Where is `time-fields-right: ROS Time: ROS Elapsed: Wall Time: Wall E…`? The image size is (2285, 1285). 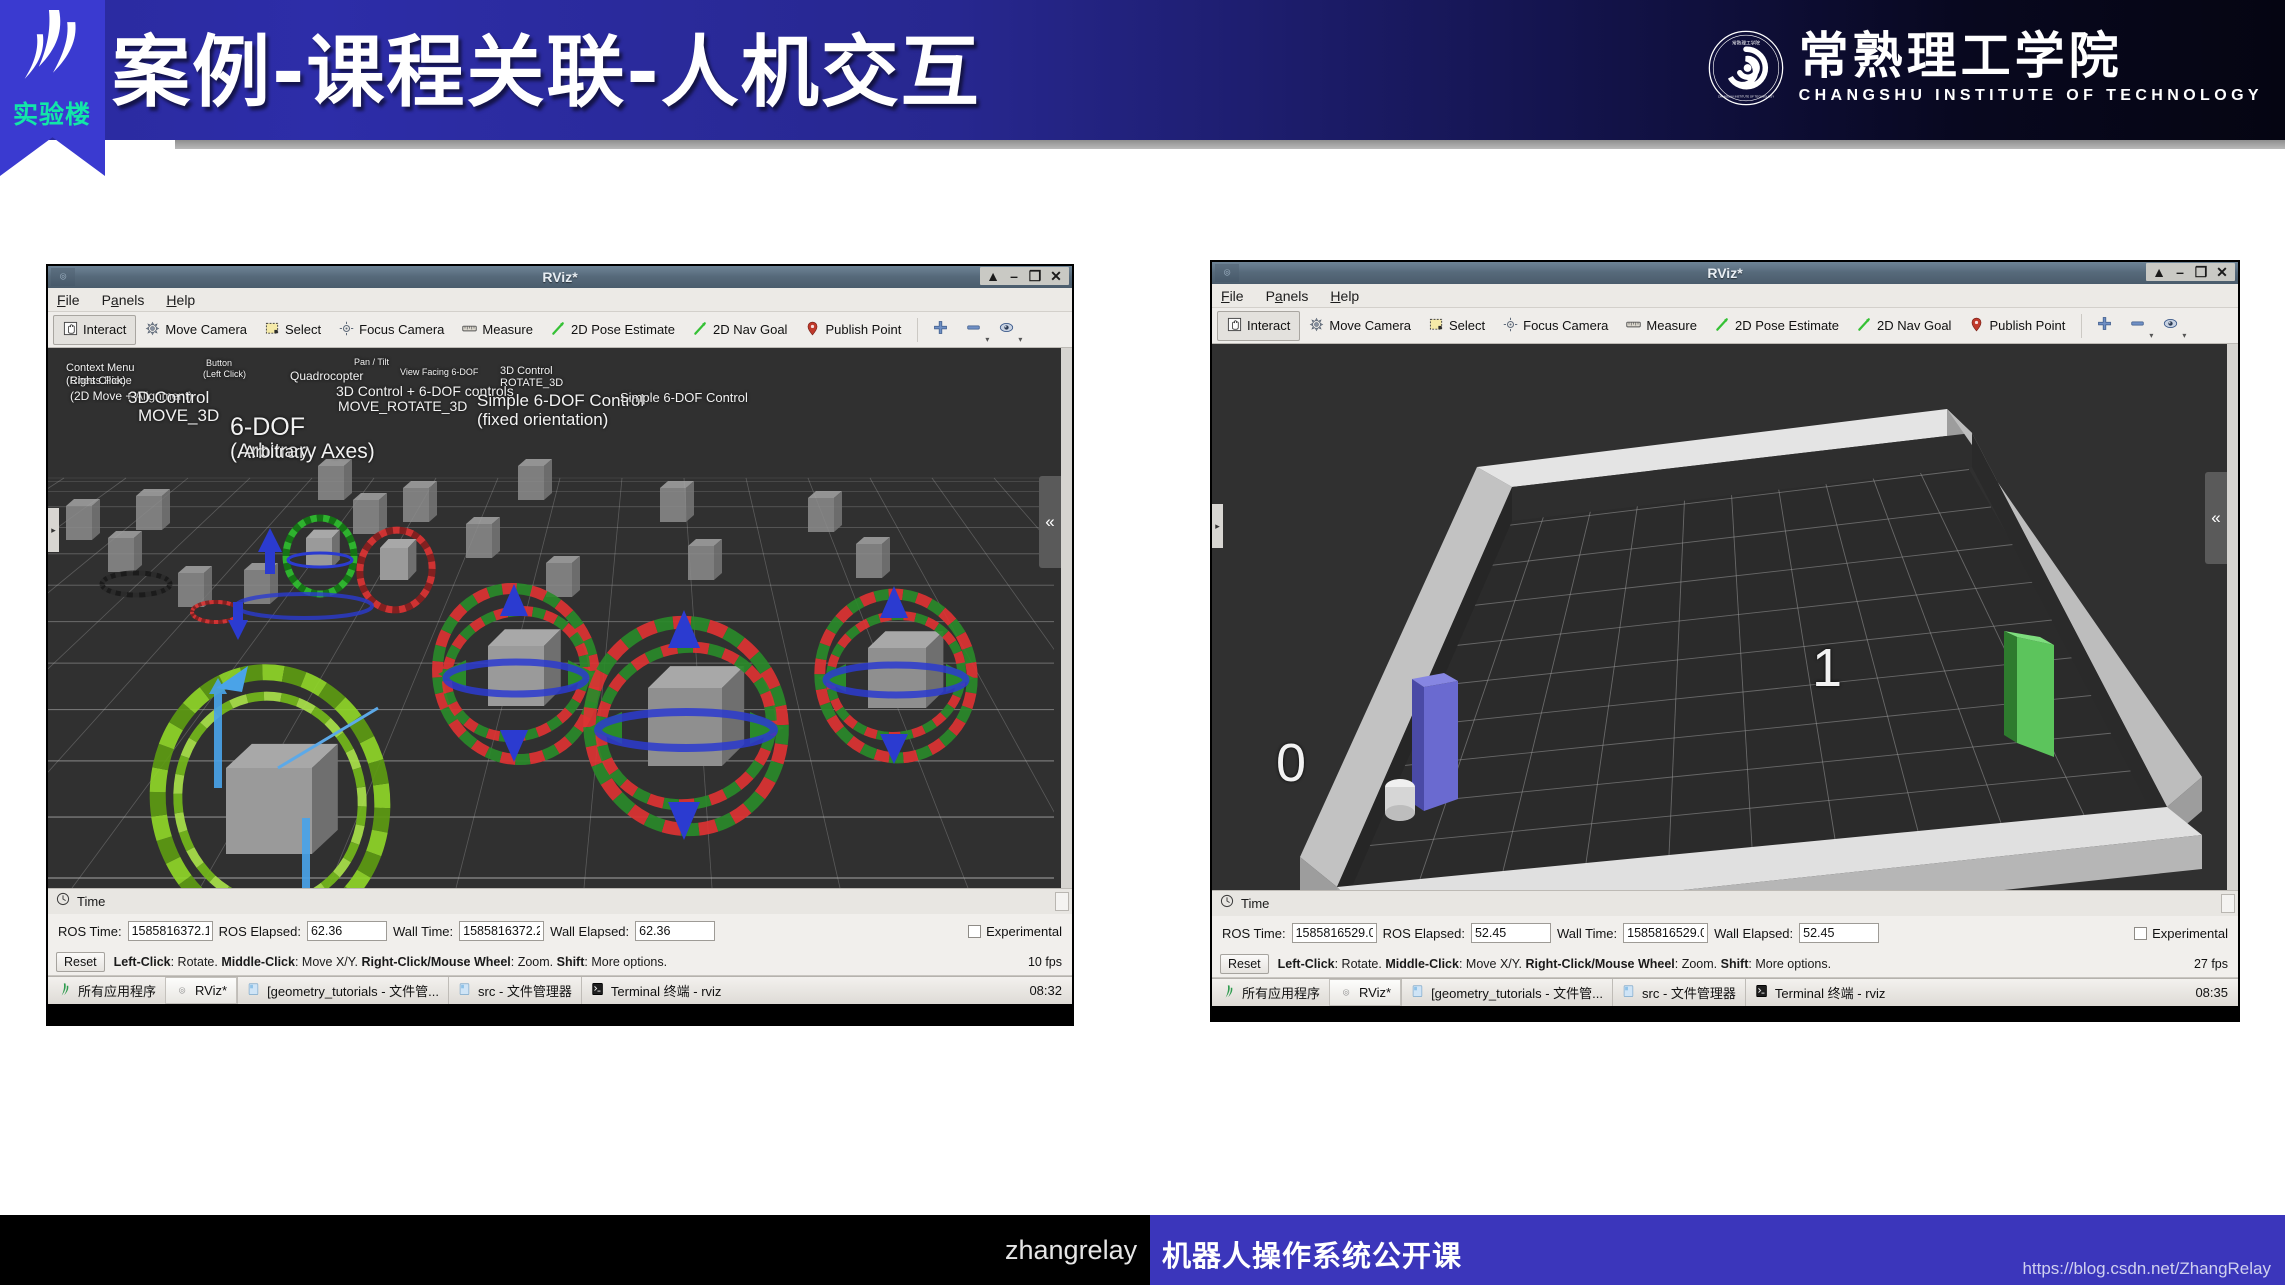
time-fields-right: ROS Time: ROS Elapsed: Wall Time: Wall E… is located at coordinates (1725, 933).